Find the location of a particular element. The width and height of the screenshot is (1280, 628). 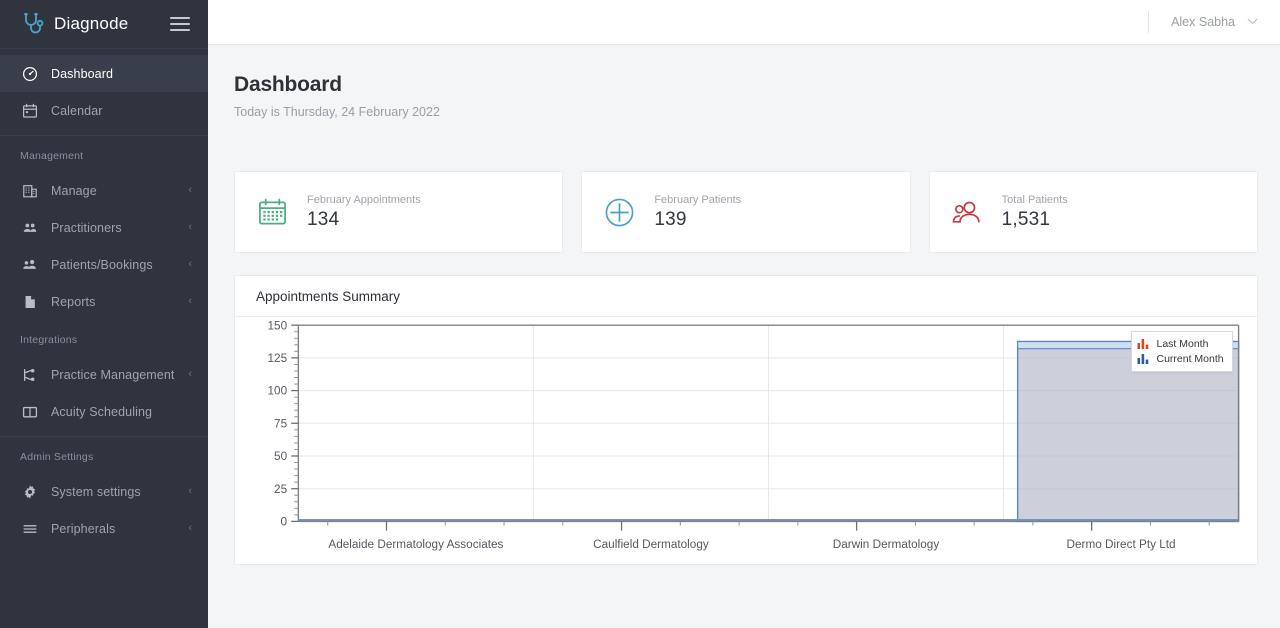

sidebar-item-label: Acuity Scheduling is located at coordinates (102, 411).